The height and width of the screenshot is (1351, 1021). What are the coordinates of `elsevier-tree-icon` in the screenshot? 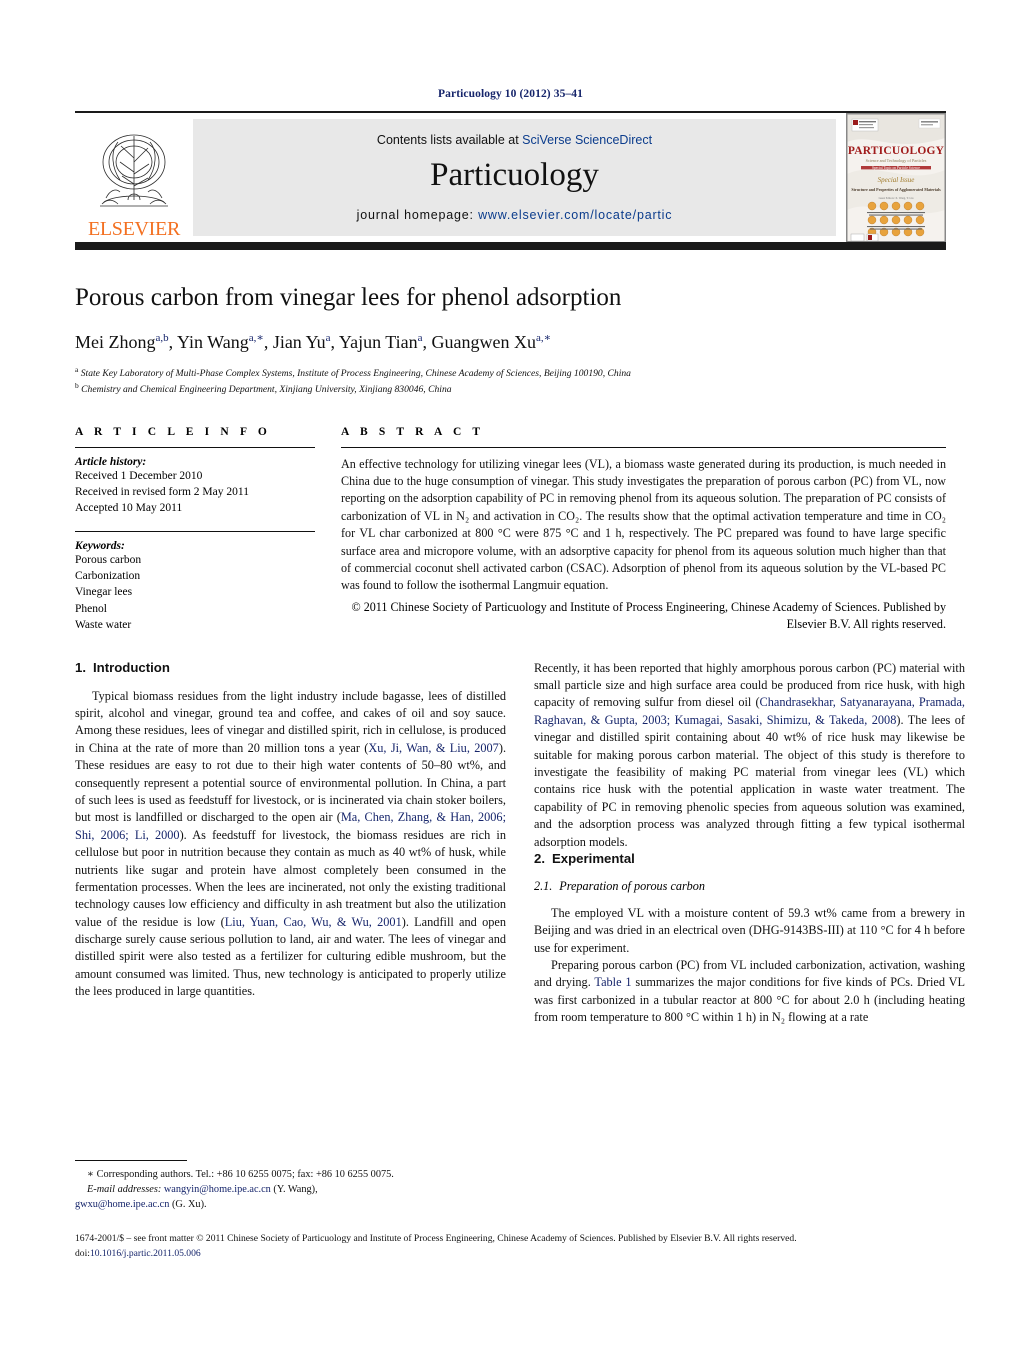 It's located at (134, 170).